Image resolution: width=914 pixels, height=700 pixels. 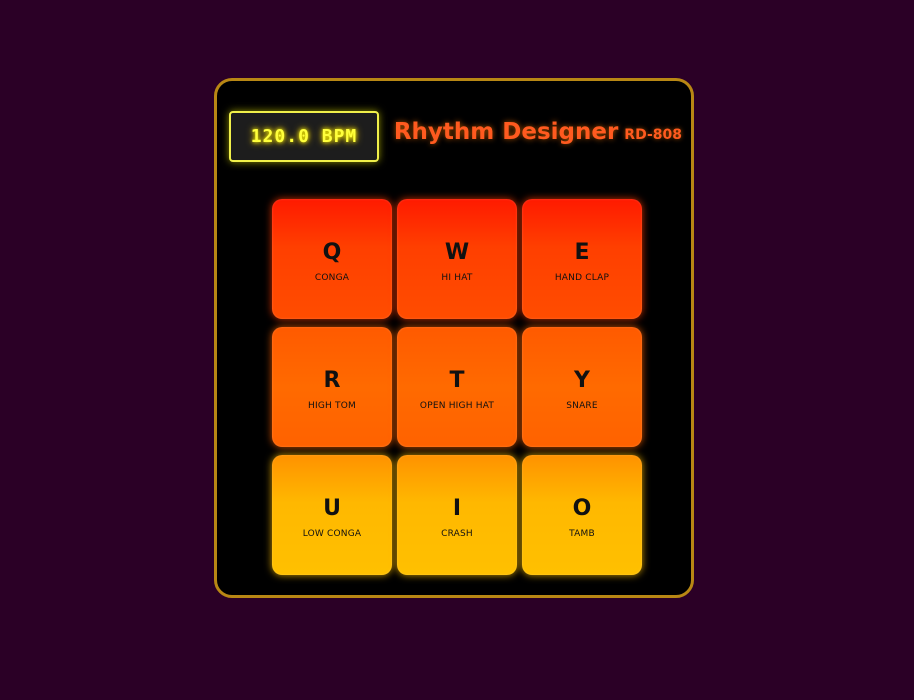 I want to click on model-label: RD-808, so click(x=653, y=135).